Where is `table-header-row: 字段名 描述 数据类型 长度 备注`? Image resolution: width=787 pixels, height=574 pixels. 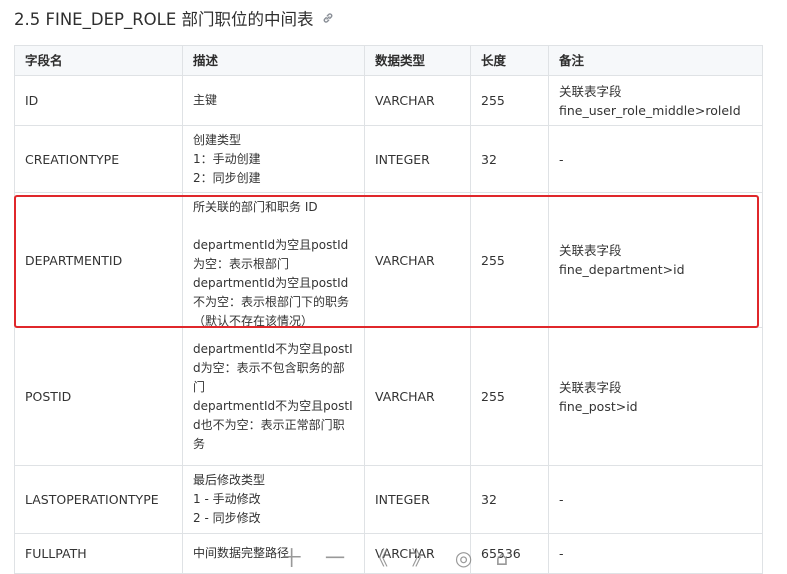
table-header-row: 字段名 描述 数据类型 长度 备注 is located at coordinates (388, 60).